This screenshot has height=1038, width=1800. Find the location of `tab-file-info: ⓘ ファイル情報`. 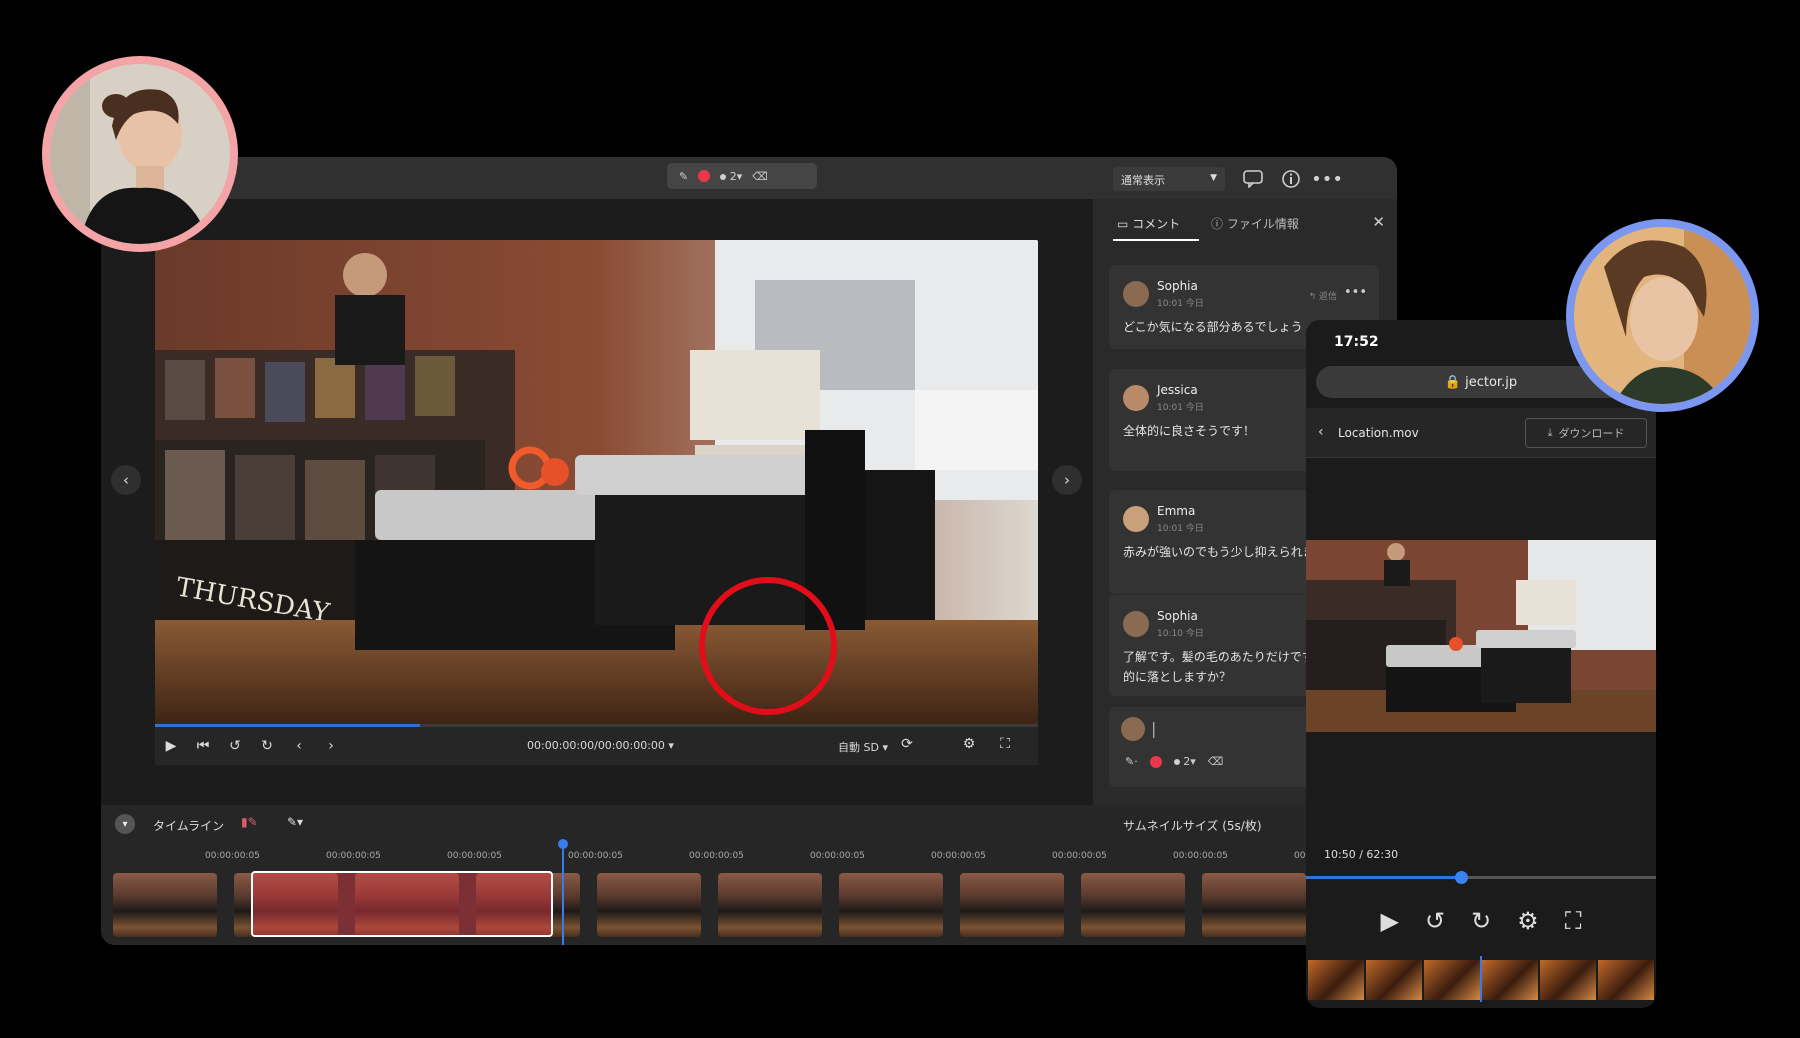

tab-file-info: ⓘ ファイル情報 is located at coordinates (1255, 223).